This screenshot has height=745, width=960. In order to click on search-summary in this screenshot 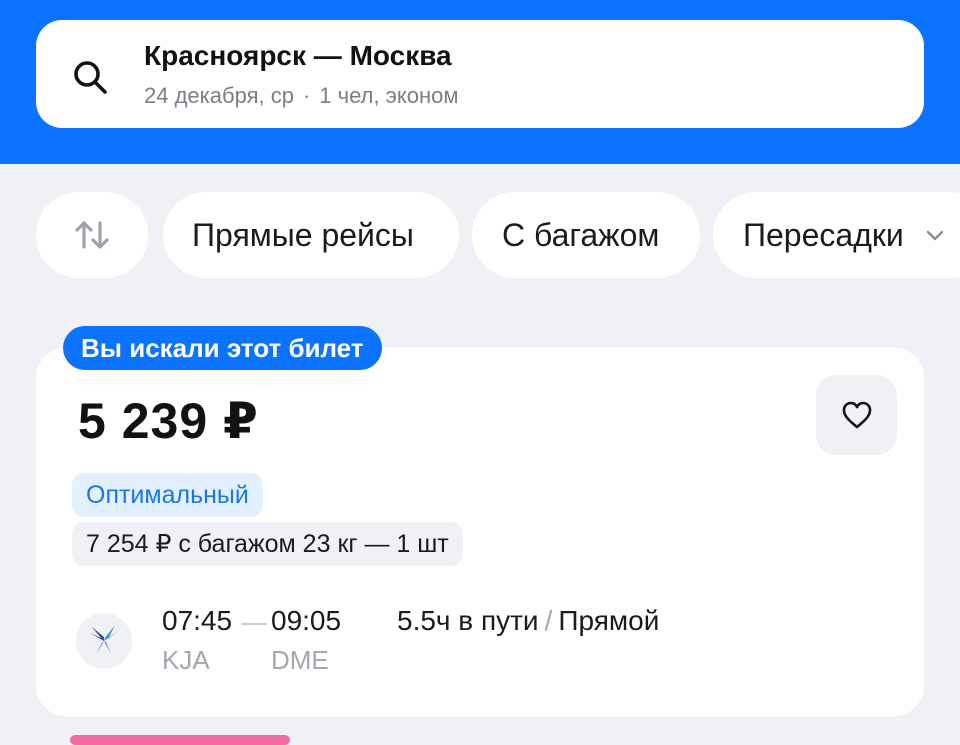, I will do `click(480, 74)`.